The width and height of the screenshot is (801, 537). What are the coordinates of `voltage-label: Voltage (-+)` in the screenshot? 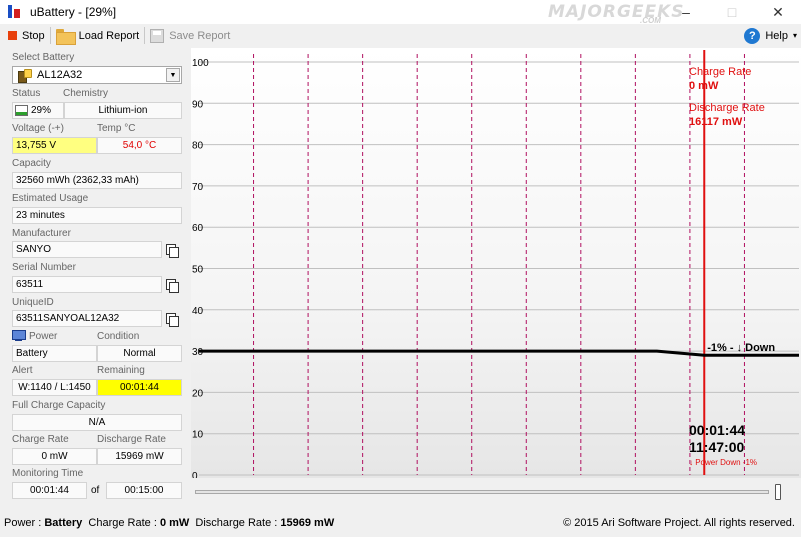 It's located at (38, 128).